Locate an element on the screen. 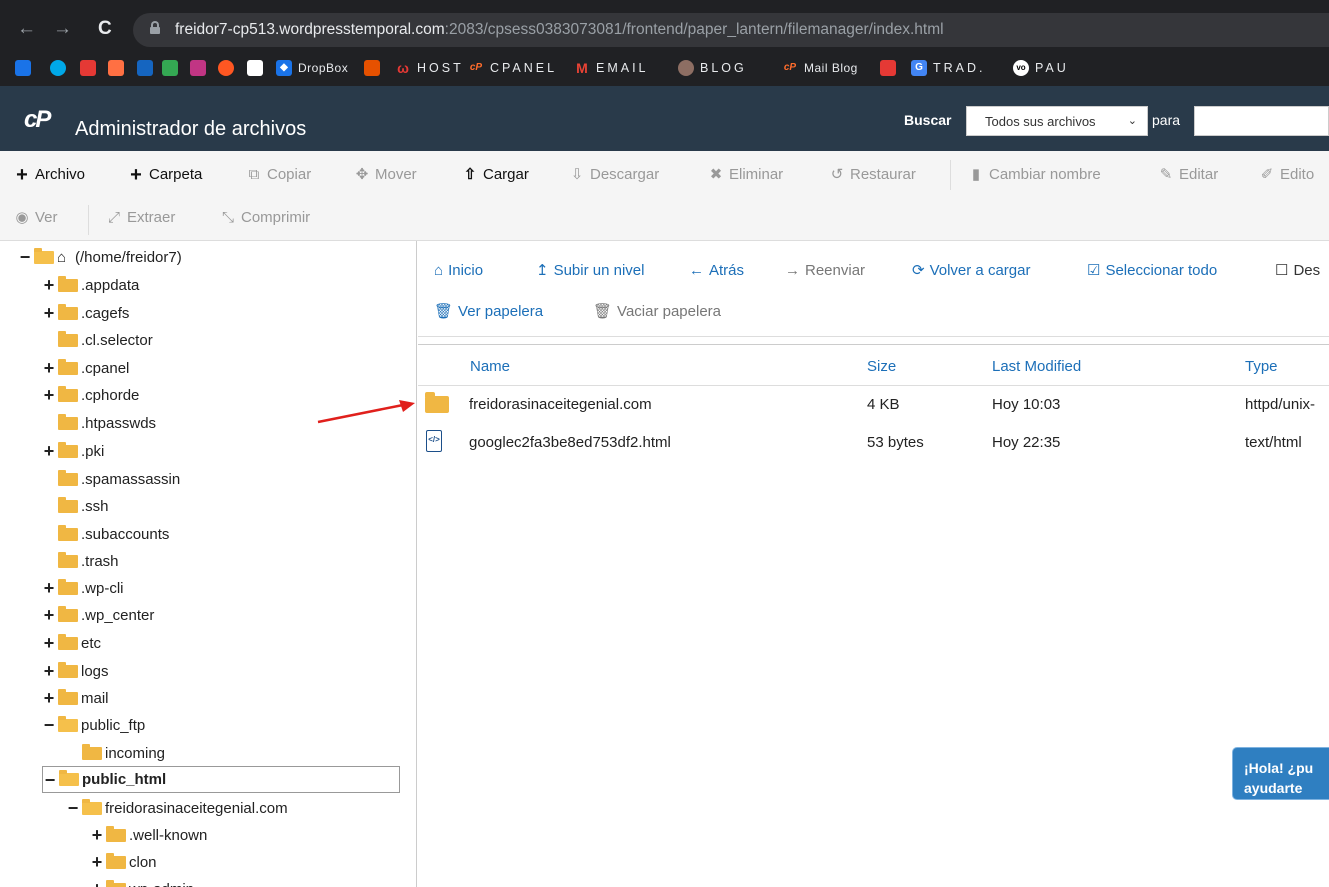  lock-icon is located at coordinates (155, 27).